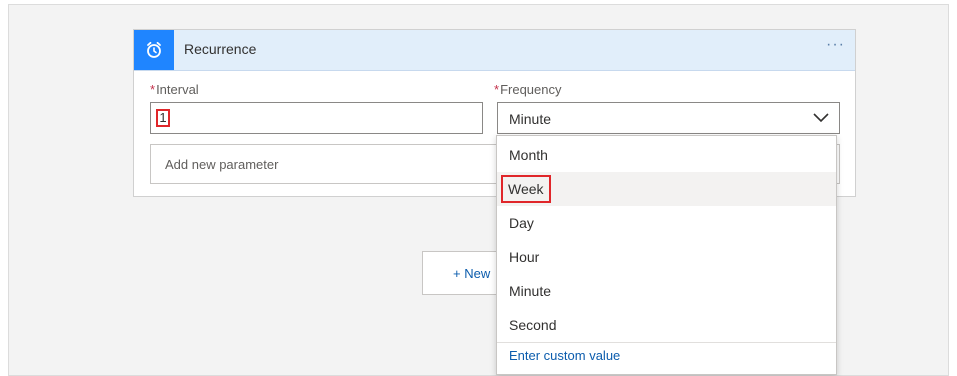 This screenshot has height=376, width=957. I want to click on frequency-label: *Frequency, so click(527, 89).